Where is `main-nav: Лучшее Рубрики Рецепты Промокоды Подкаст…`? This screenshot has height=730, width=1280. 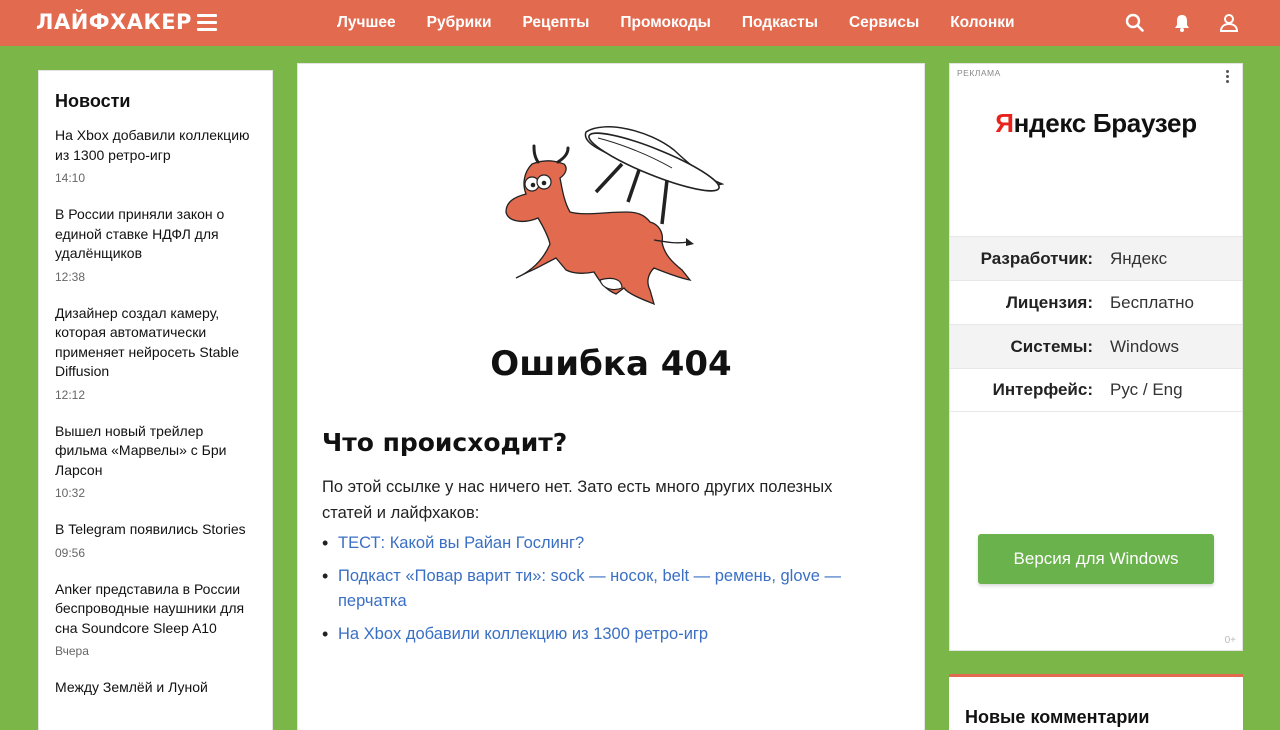
main-nav: Лучшее Рубрики Рецепты Промокоды Подкаст… is located at coordinates (691, 23).